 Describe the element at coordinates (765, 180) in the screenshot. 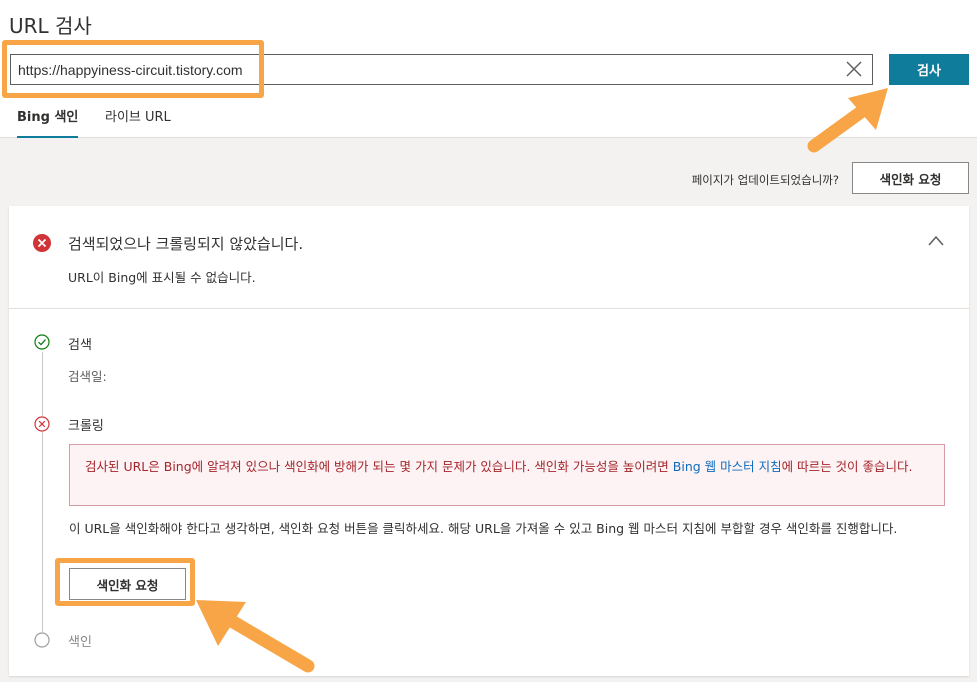

I see `update-question: 페이지가 업데이트되었습니까?` at that location.